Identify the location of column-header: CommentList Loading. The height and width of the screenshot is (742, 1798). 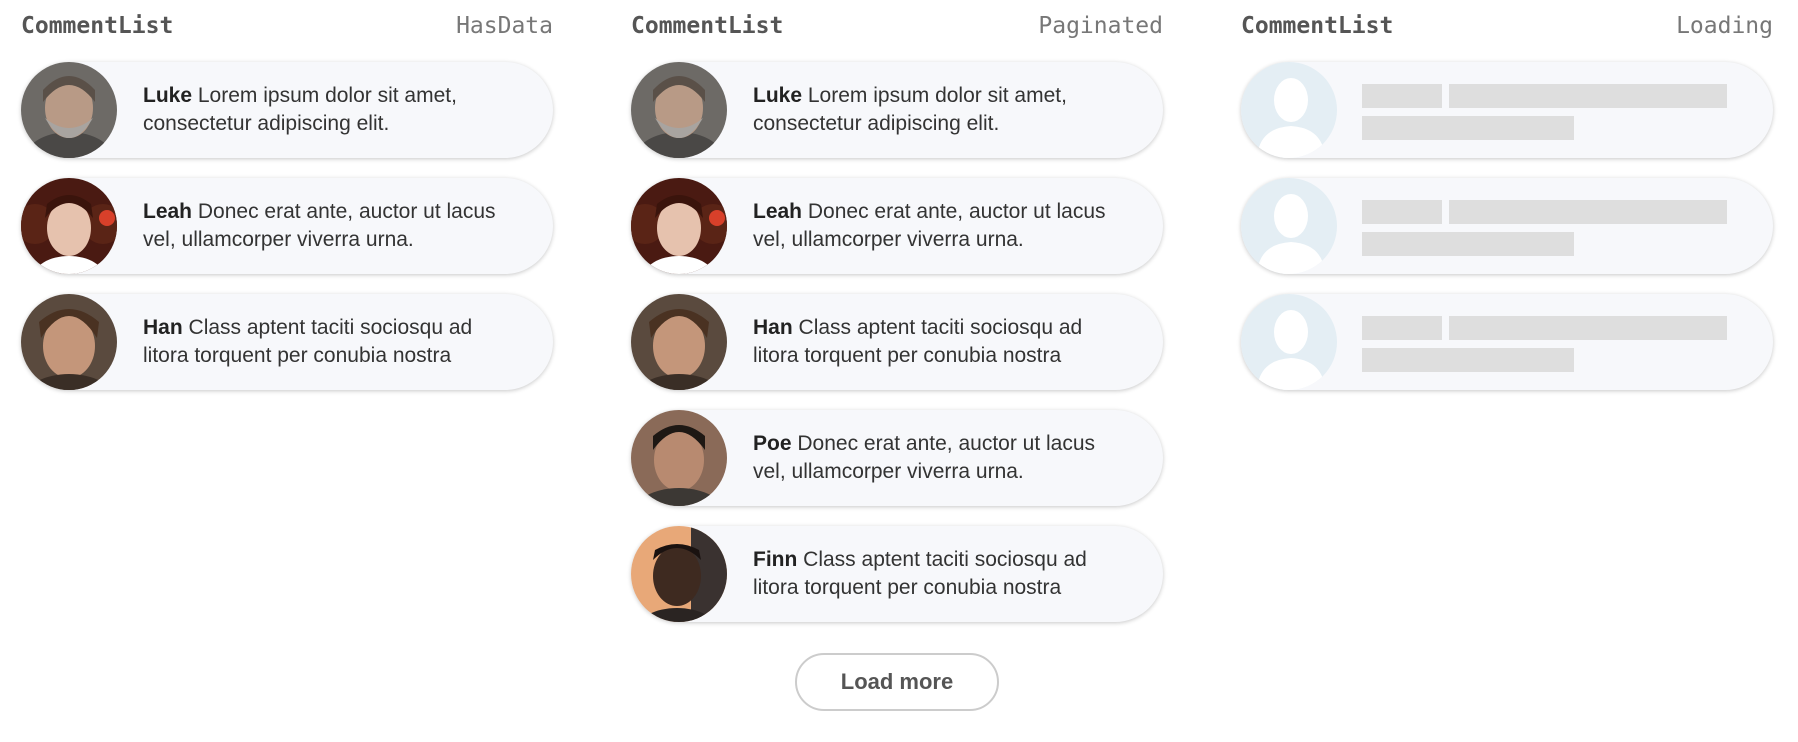
(1507, 31).